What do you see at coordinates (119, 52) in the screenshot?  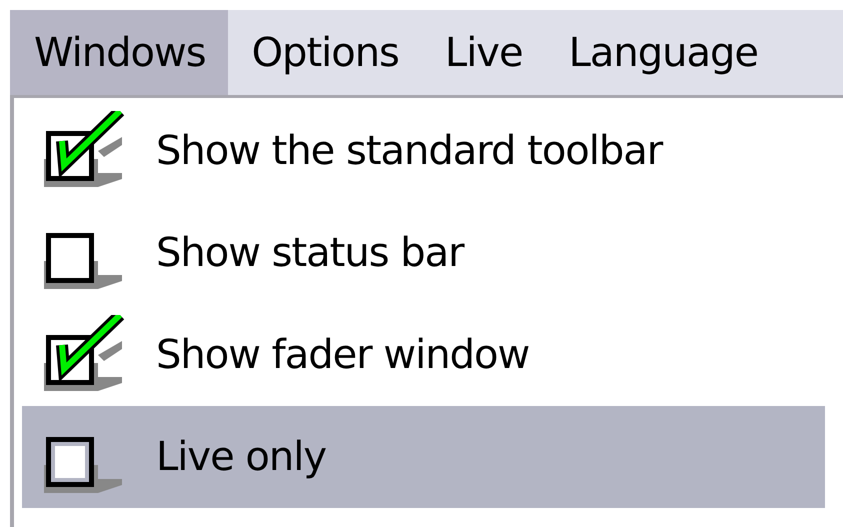 I see `menu-bar-item: Windows` at bounding box center [119, 52].